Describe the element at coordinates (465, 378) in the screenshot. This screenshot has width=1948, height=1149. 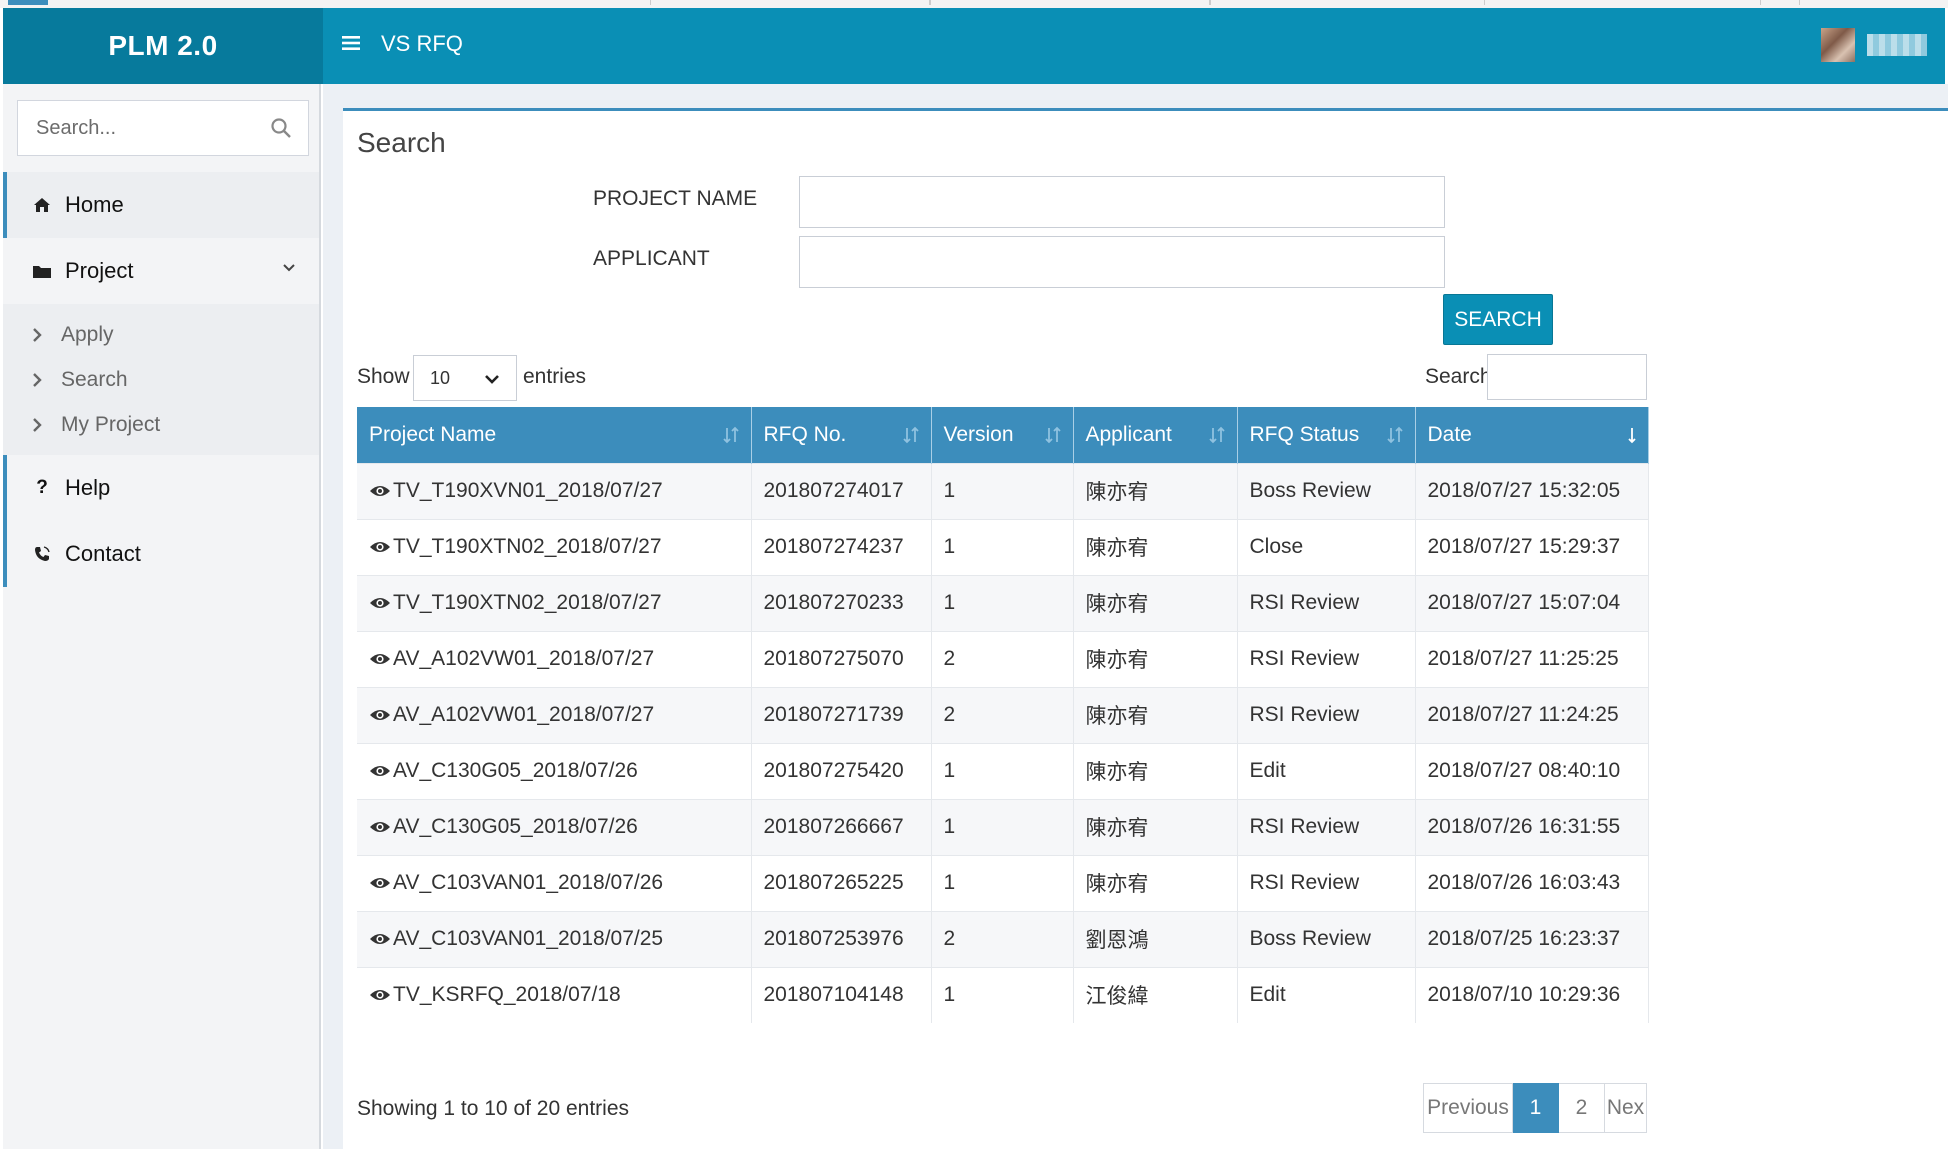
I see `page-length-select: 10` at that location.